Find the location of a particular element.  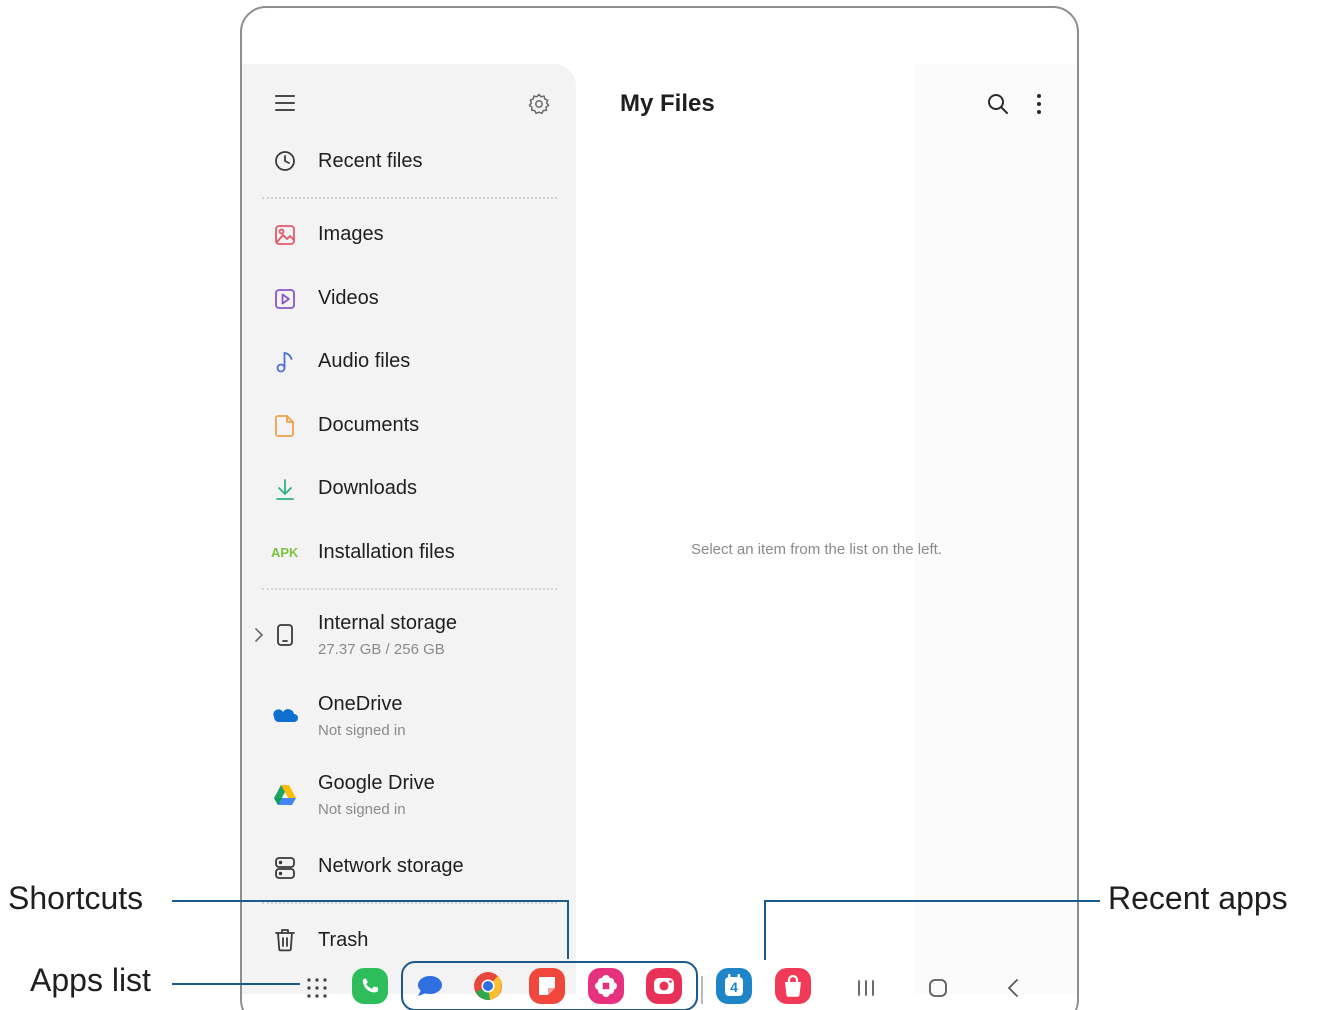

settings-icon is located at coordinates (539, 104).